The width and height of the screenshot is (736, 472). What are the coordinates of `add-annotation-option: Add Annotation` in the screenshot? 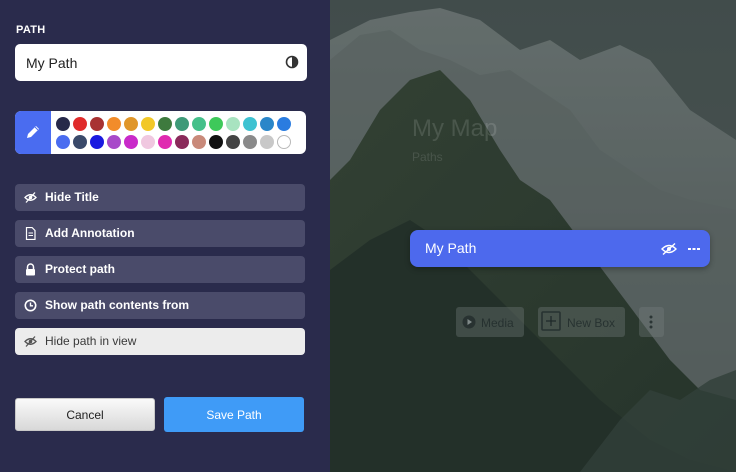 It's located at (160, 233).